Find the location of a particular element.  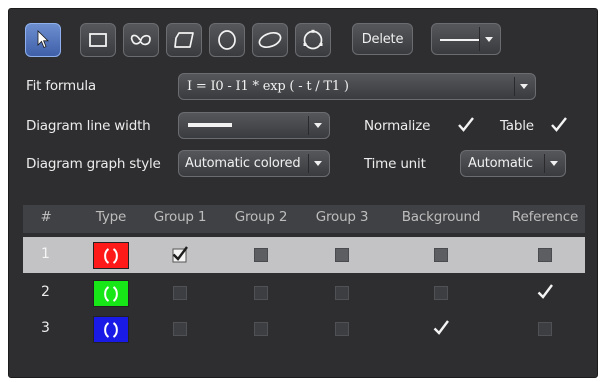

ellipse-tool-button is located at coordinates (270, 40).